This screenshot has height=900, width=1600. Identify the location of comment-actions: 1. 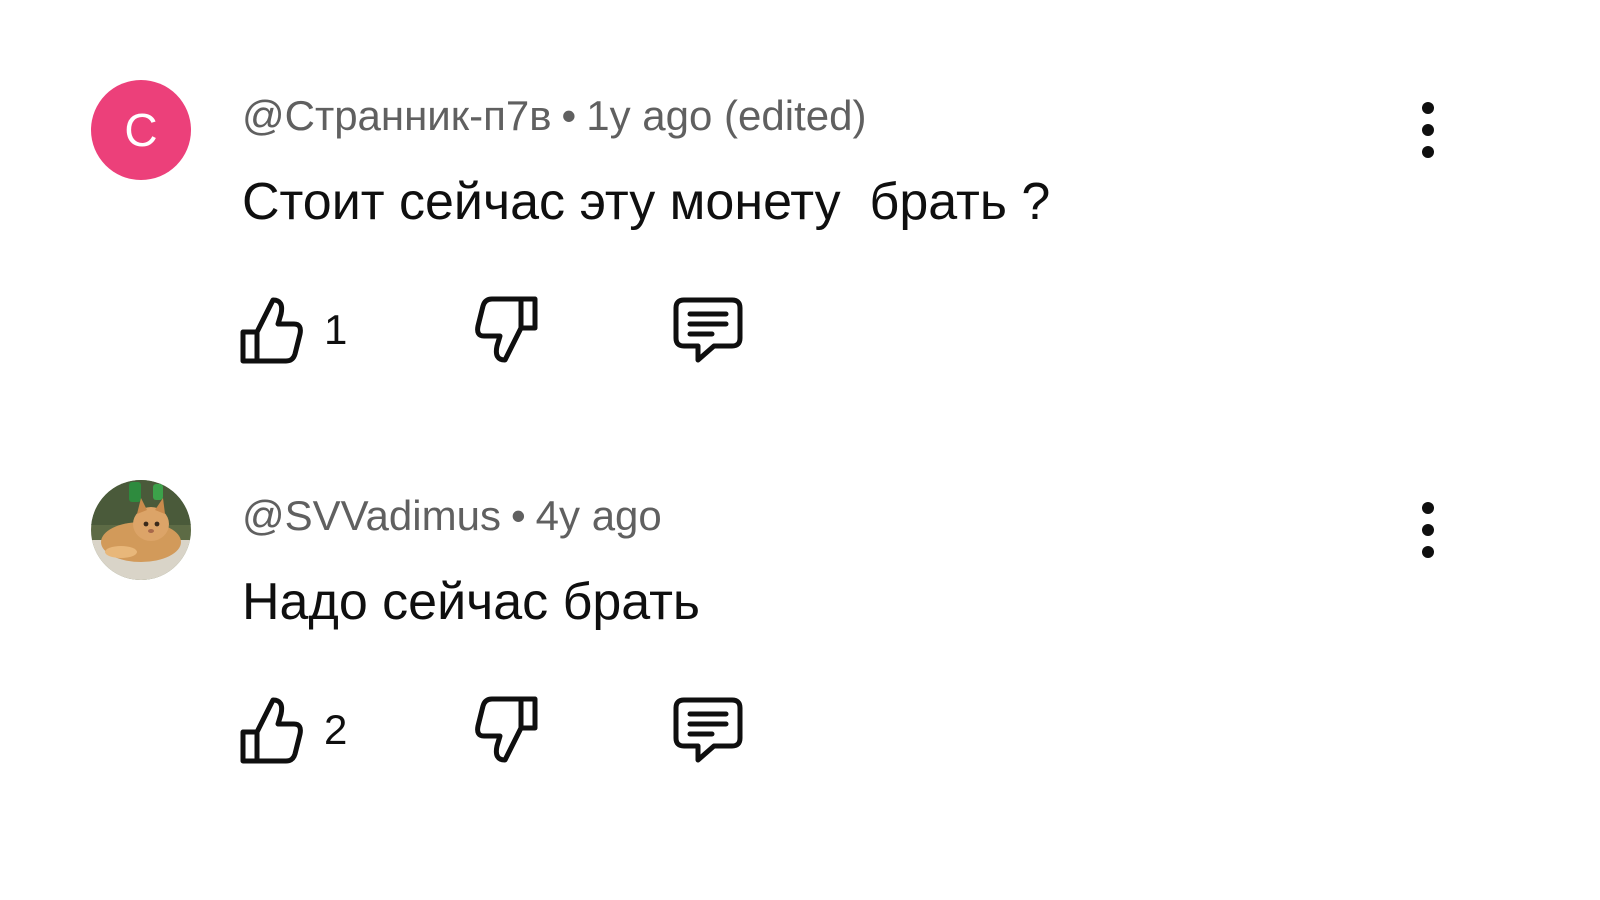
(520, 330).